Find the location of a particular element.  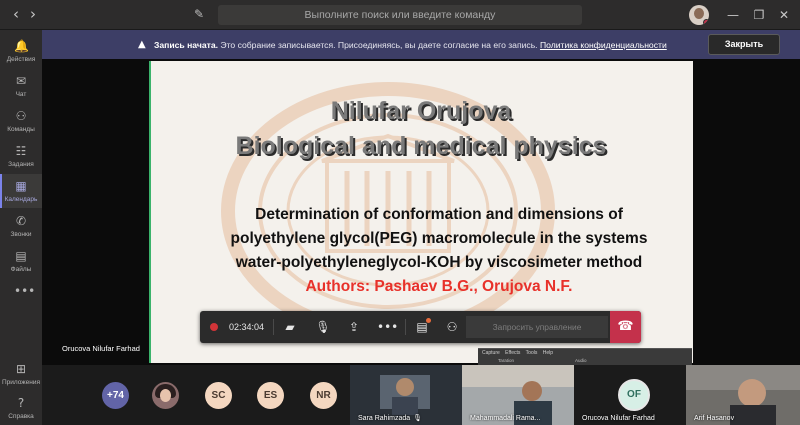

participant-name: Arif Hasanov is located at coordinates (714, 418).